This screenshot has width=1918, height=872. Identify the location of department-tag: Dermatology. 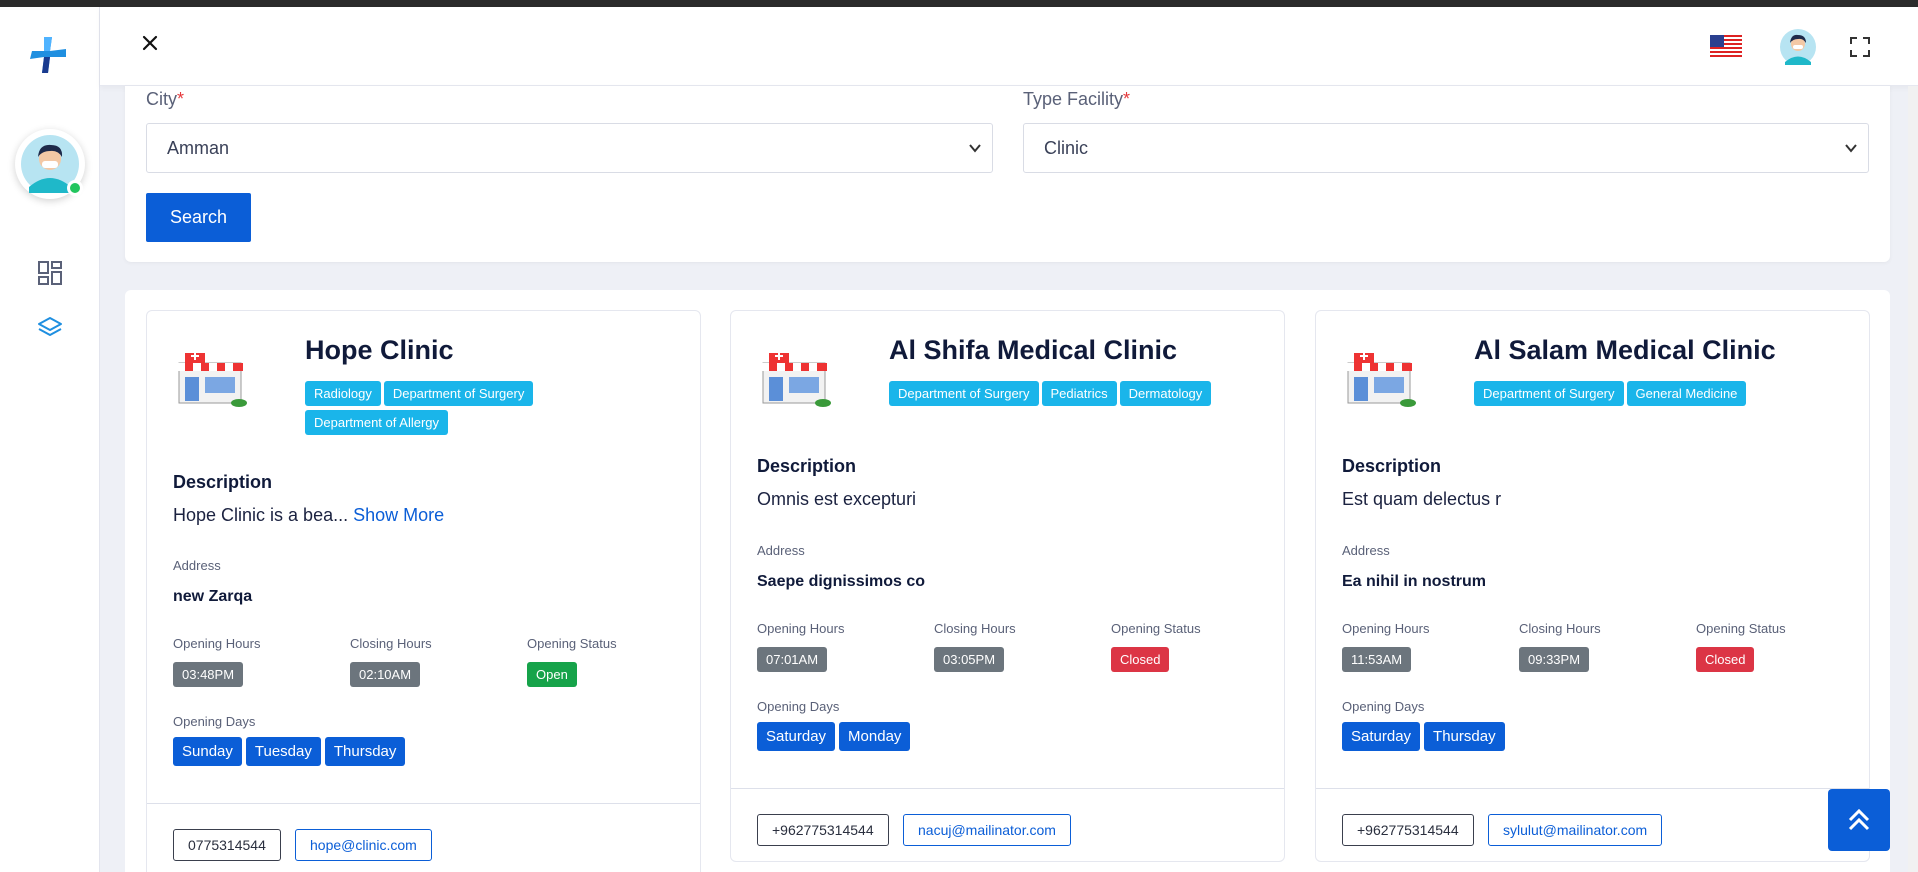
(1165, 393).